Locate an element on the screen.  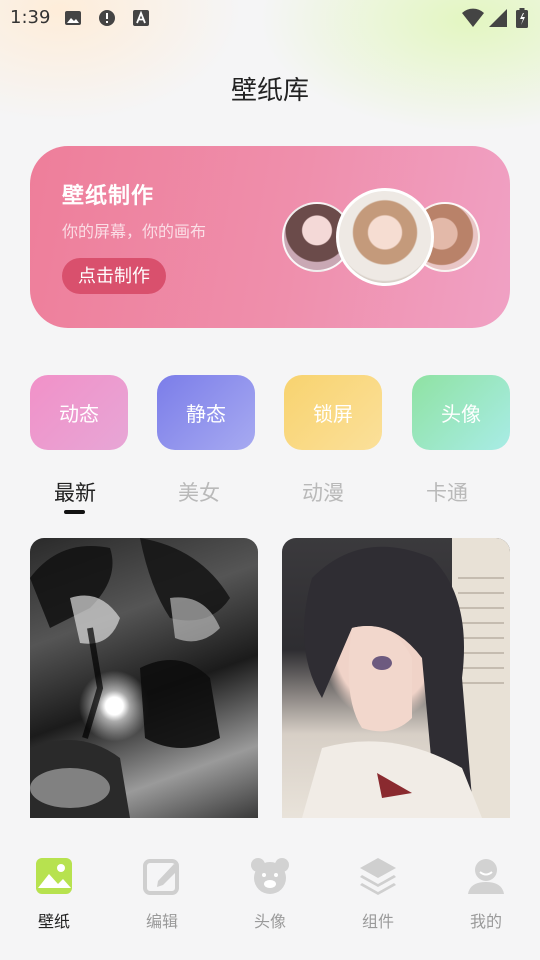
page-title: 壁纸库 is located at coordinates (269, 91).